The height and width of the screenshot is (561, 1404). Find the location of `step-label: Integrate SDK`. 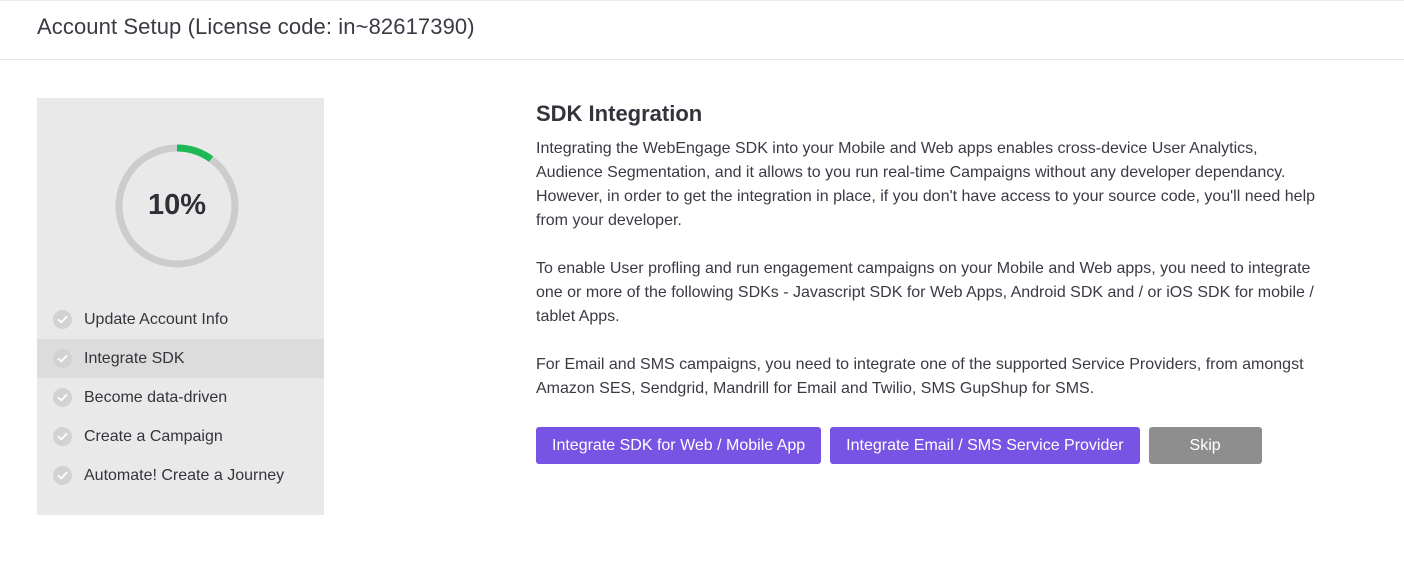

step-label: Integrate SDK is located at coordinates (134, 358).